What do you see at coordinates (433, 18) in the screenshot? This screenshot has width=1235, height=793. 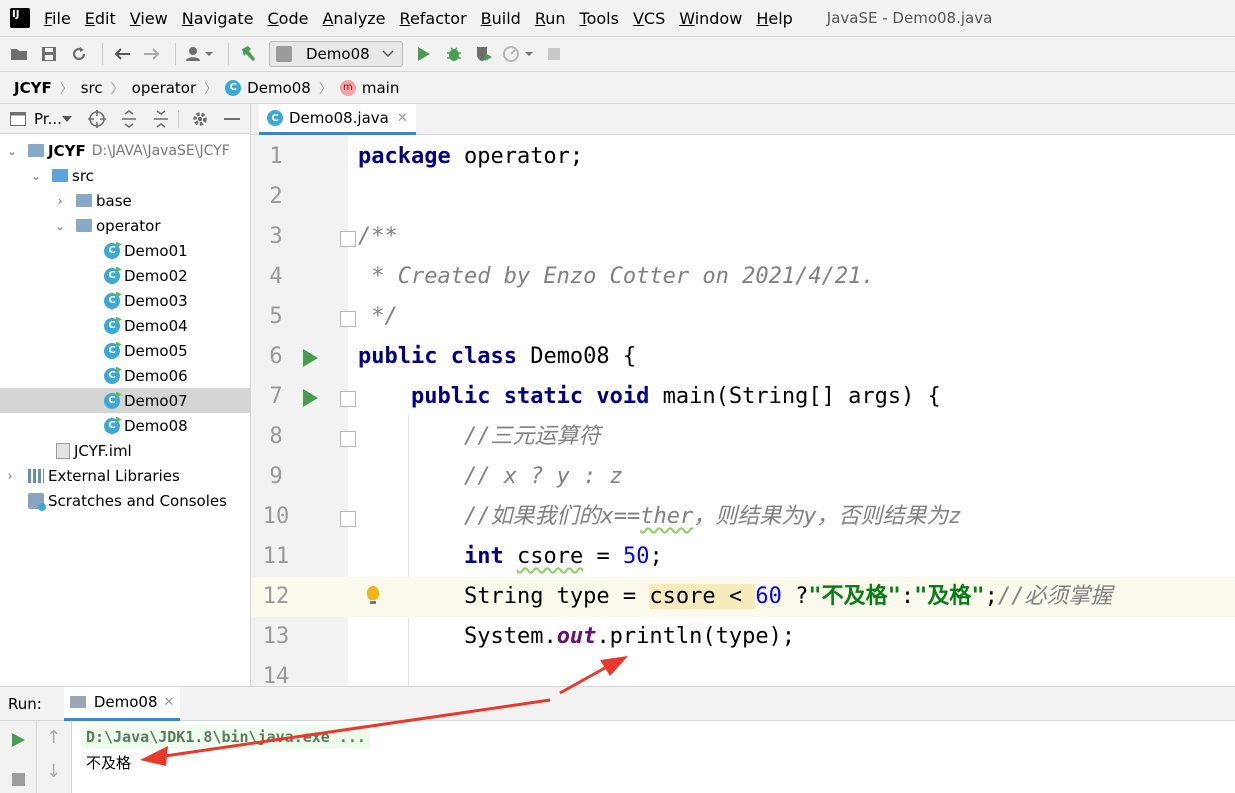 I see `menu-refactor: Refactor` at bounding box center [433, 18].